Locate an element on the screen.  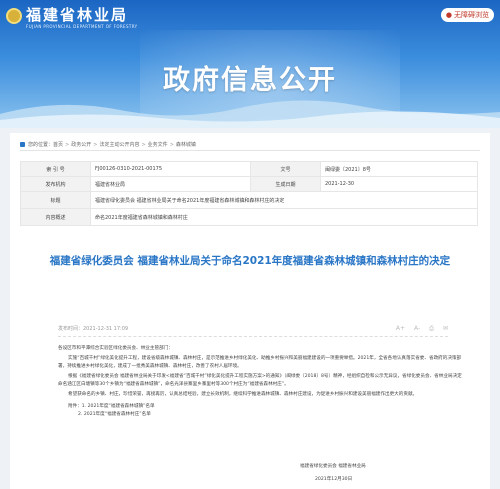
title-label: 标题 is located at coordinates (55, 200).